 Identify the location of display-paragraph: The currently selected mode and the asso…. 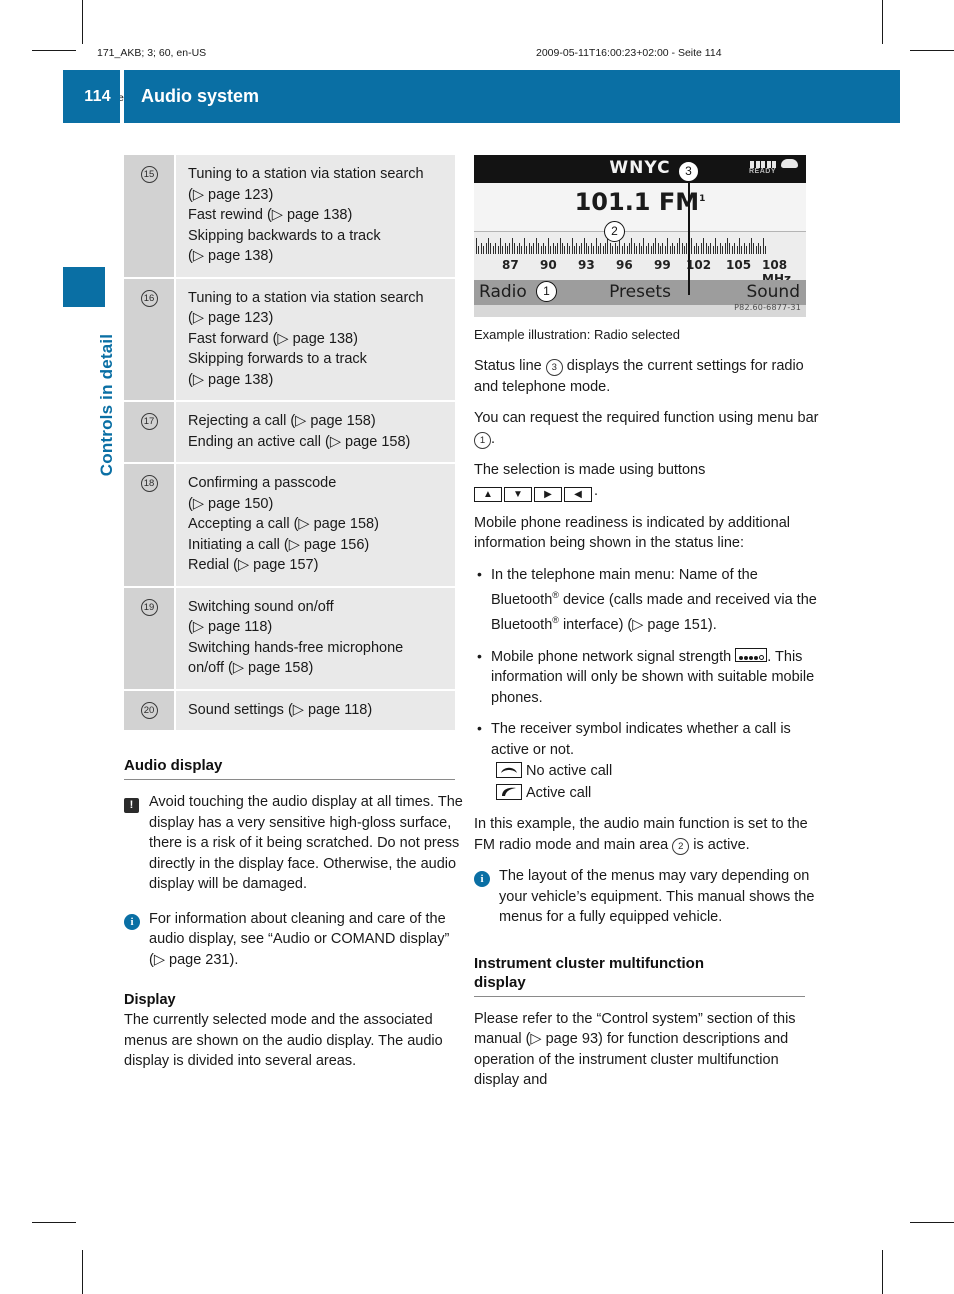
(283, 1040).